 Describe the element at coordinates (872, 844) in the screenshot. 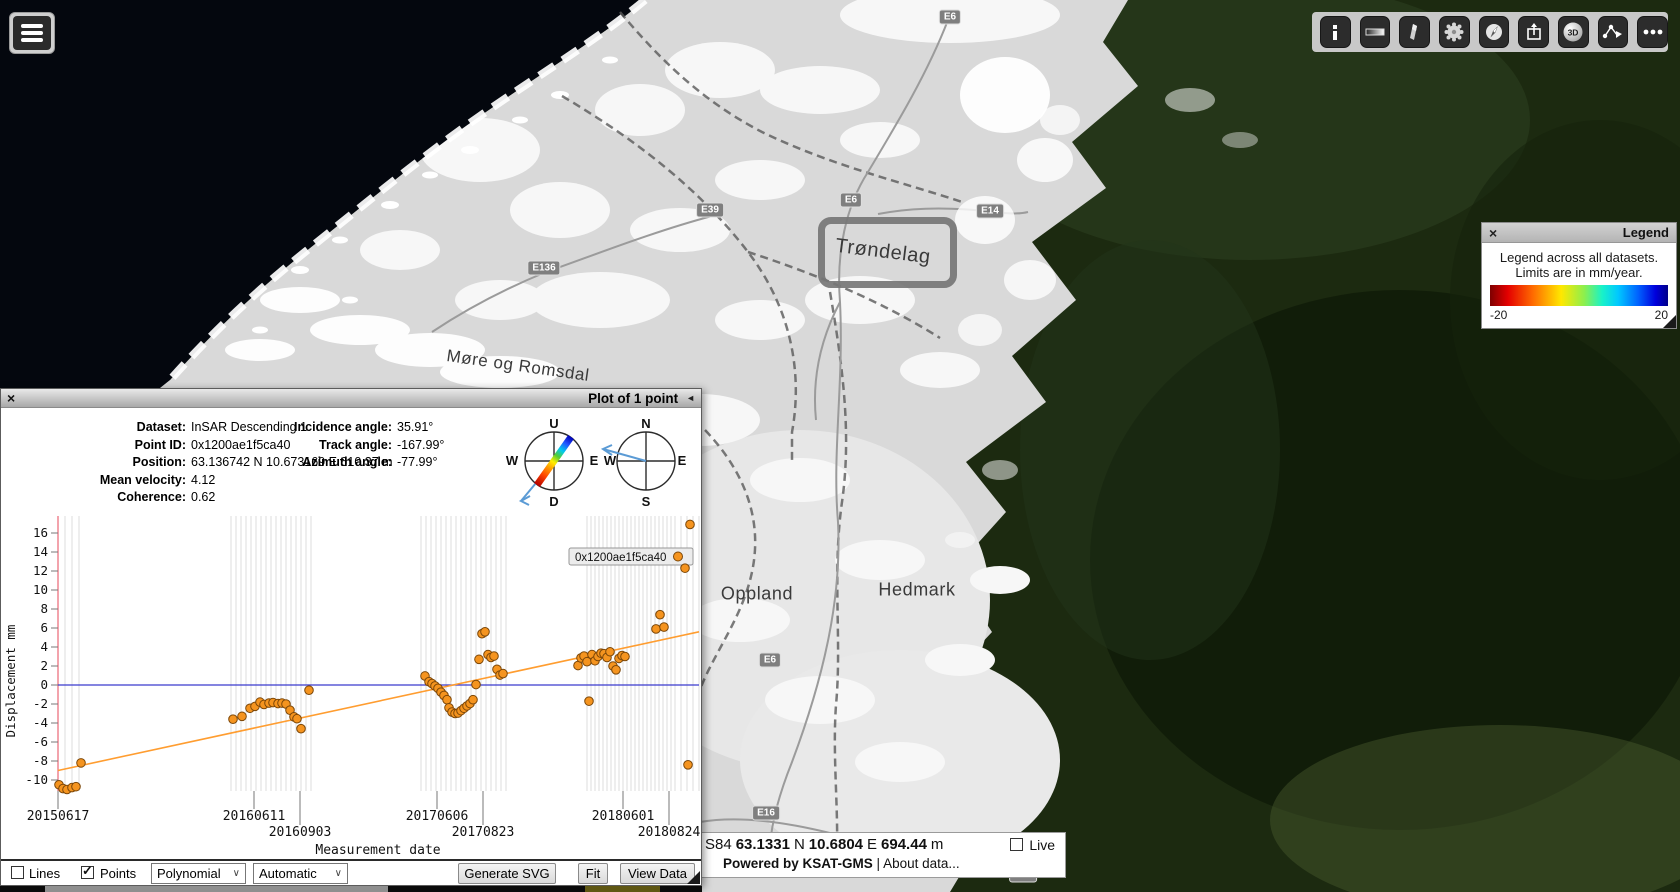

I see `longitude-dir: E` at that location.